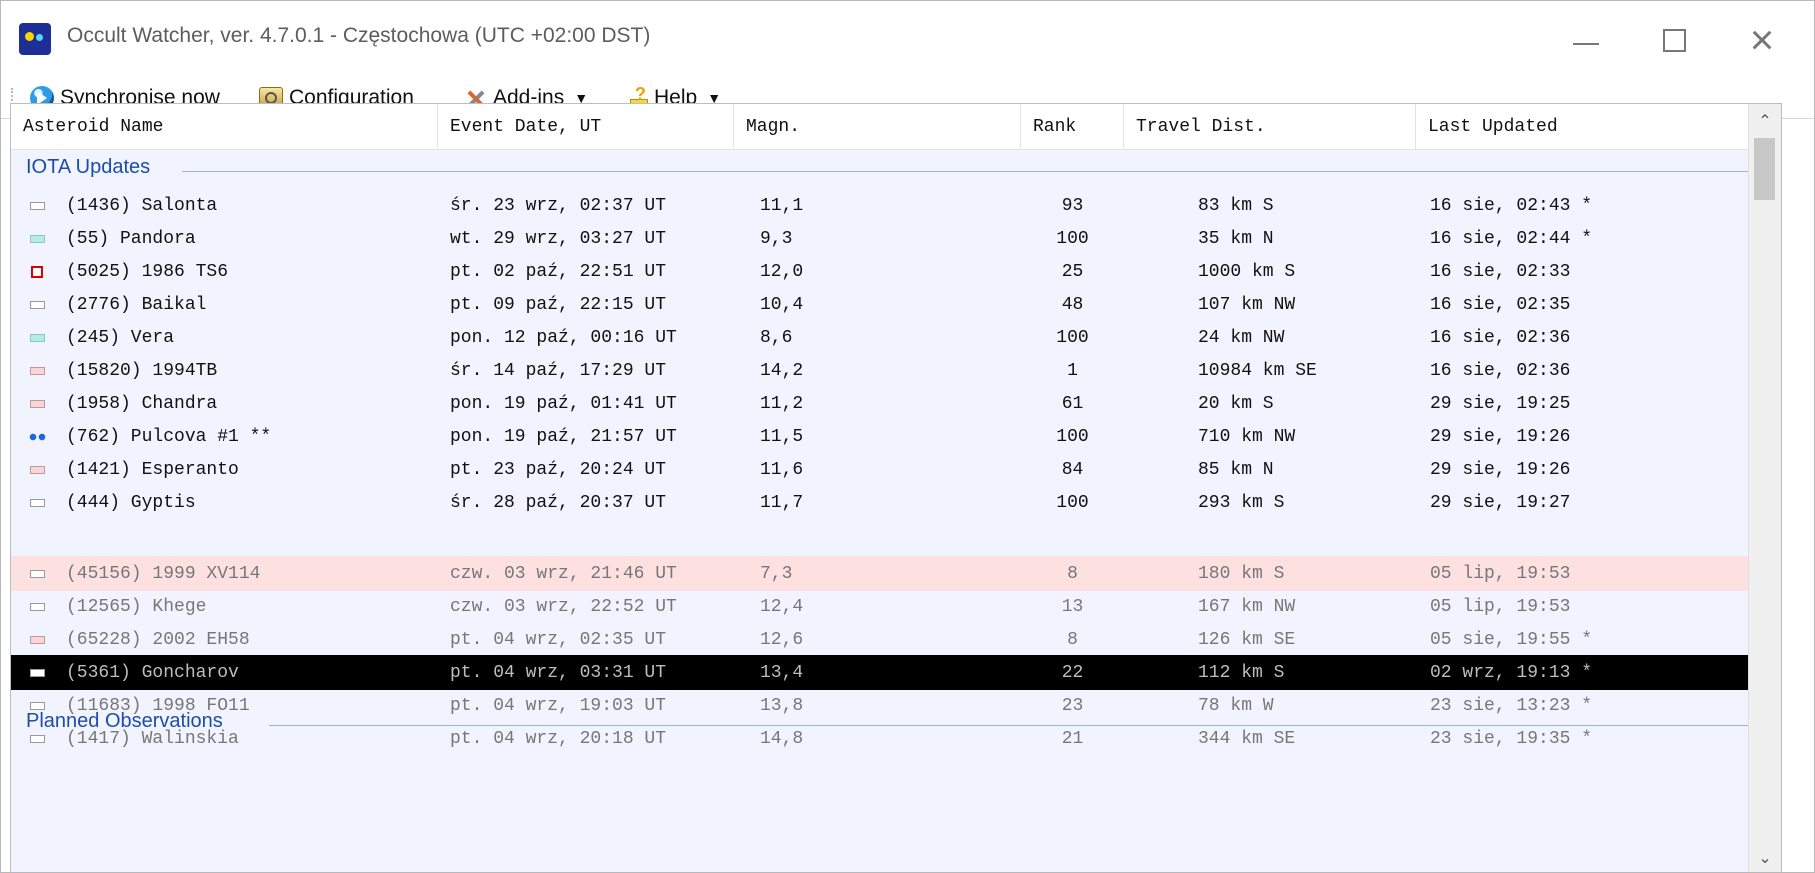 The height and width of the screenshot is (873, 1815). What do you see at coordinates (1247, 606) in the screenshot?
I see `travel-distance: 167 km NW` at bounding box center [1247, 606].